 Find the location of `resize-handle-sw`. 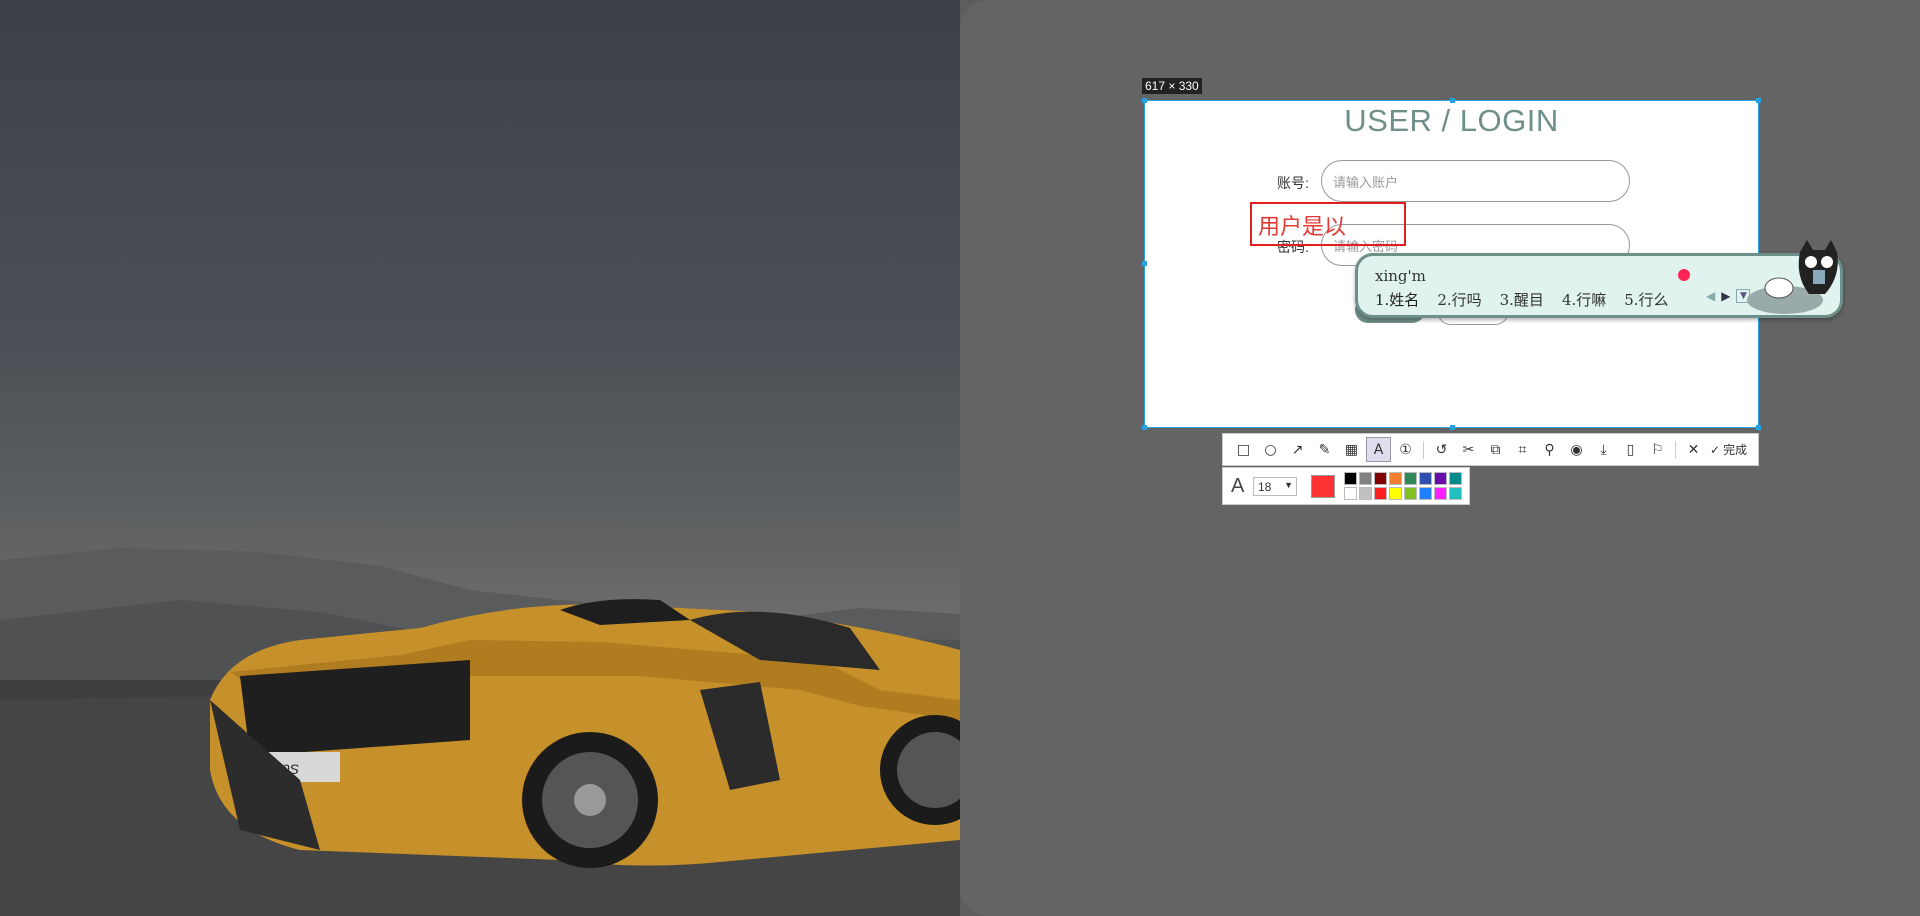

resize-handle-sw is located at coordinates (1144, 427).